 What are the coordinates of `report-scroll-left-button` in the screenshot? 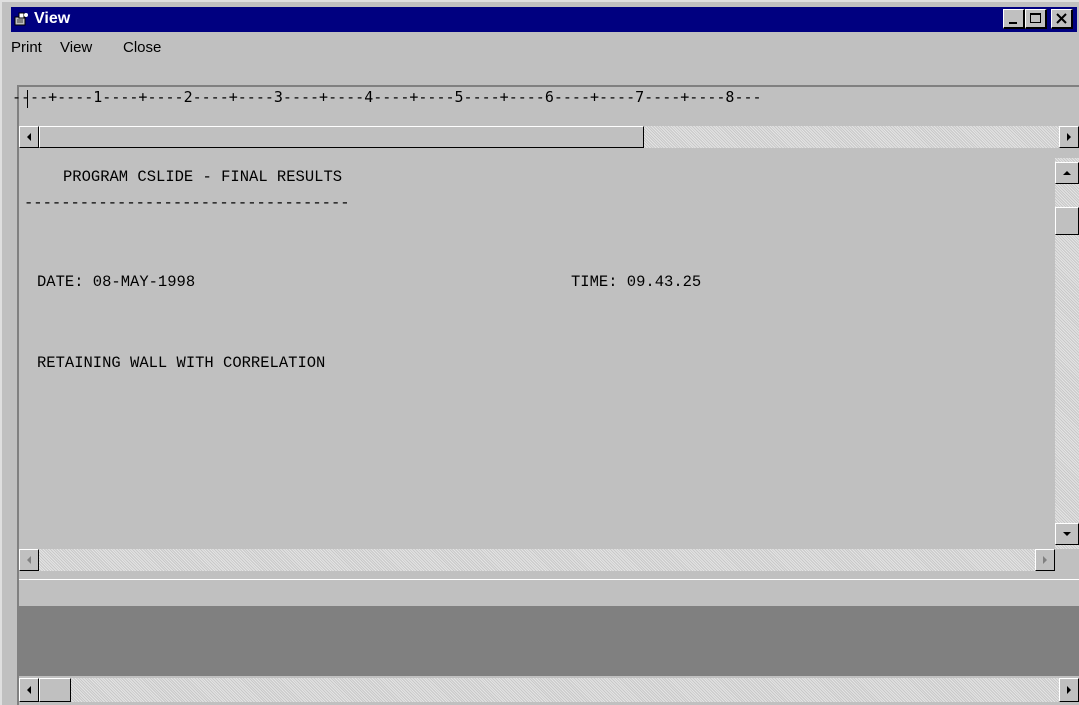 It's located at (29, 560).